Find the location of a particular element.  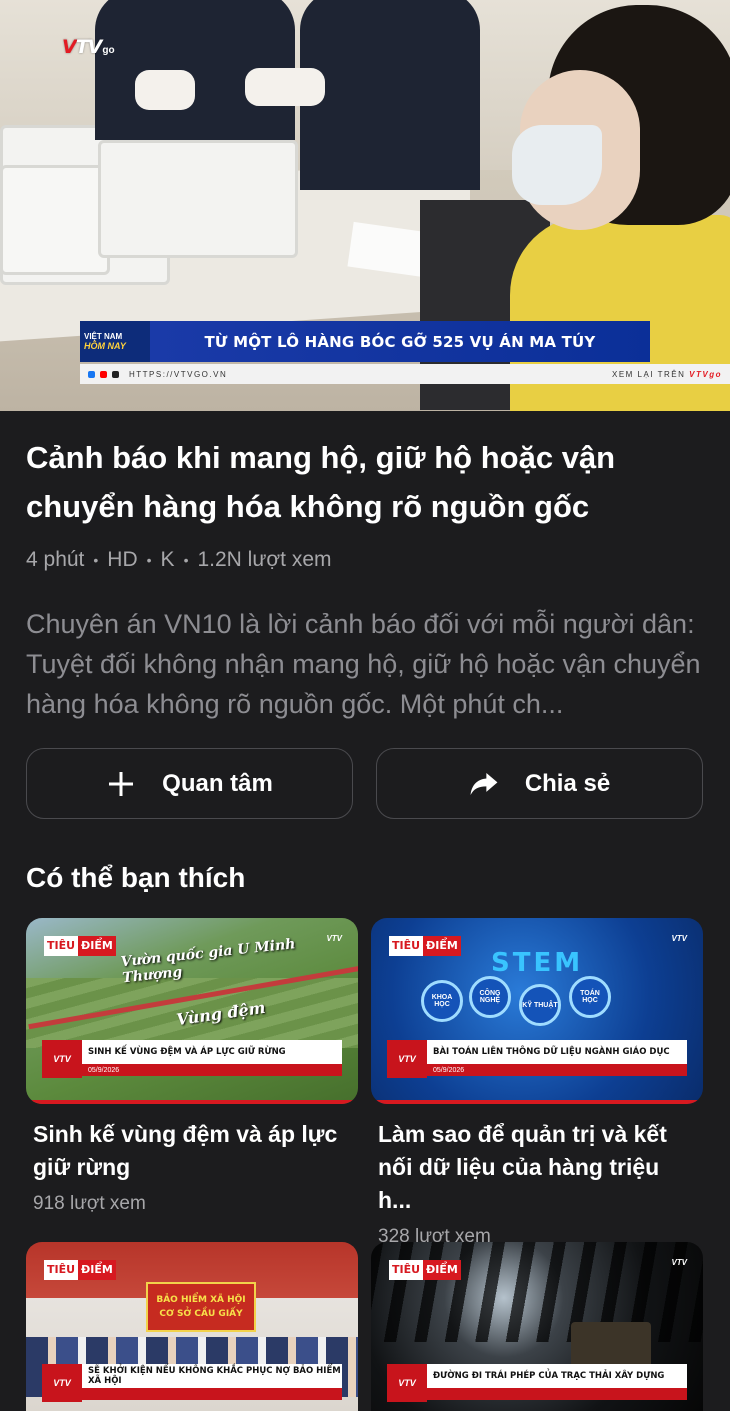

vtv-logo-text: VTV is located at coordinates (82, 47).